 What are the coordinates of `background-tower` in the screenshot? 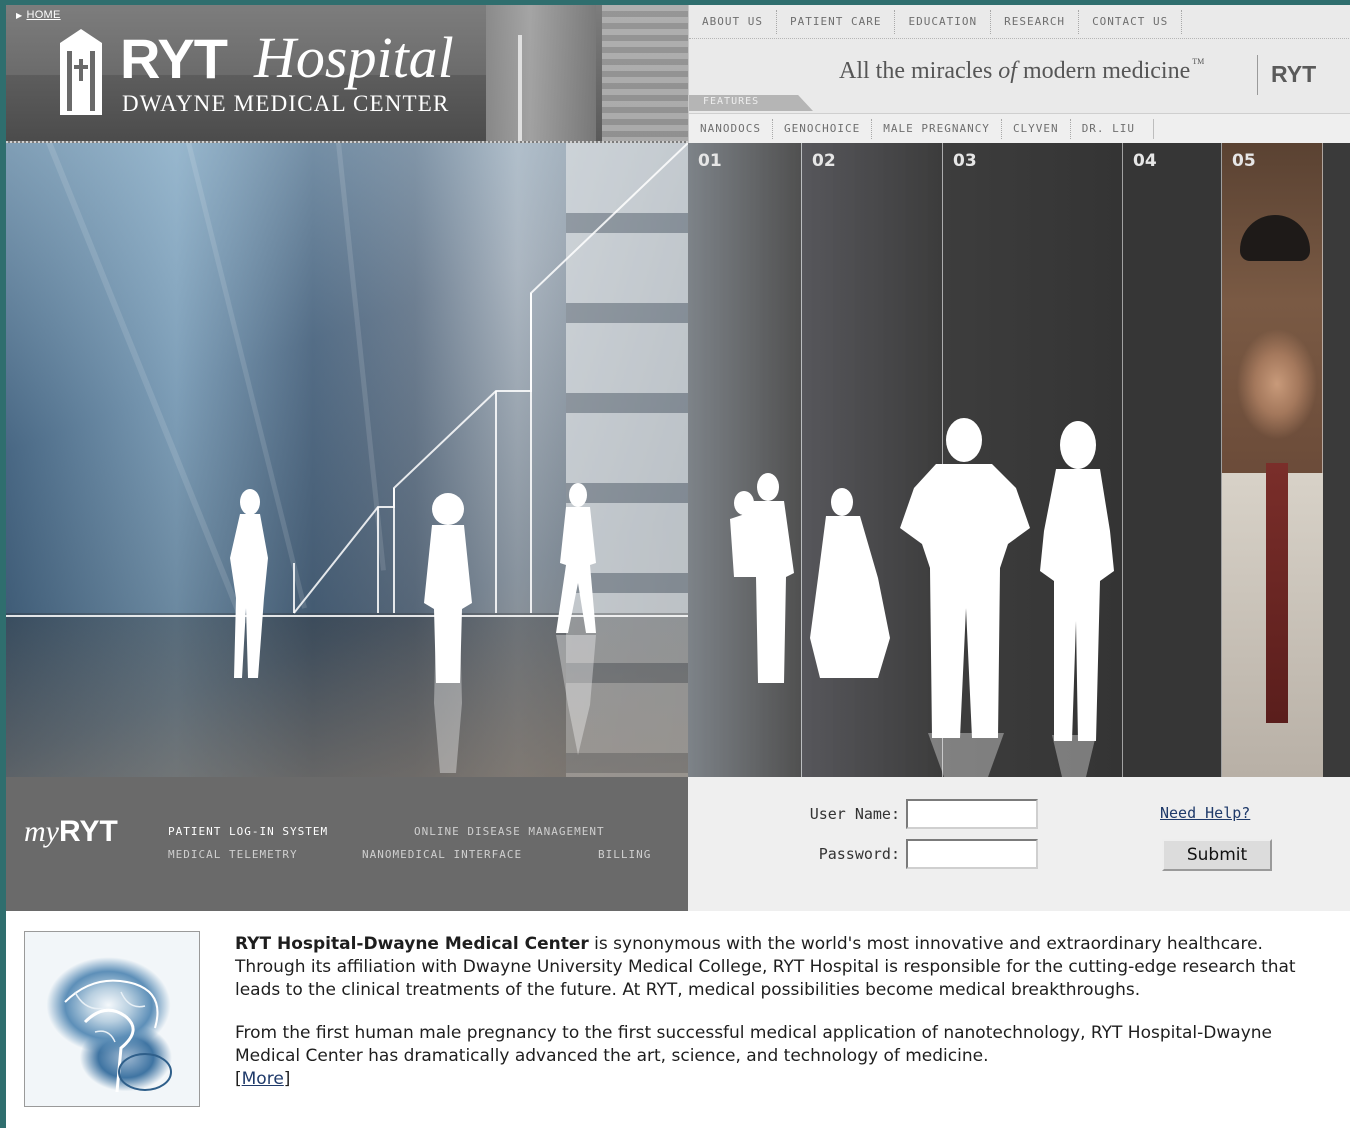 It's located at (541, 73).